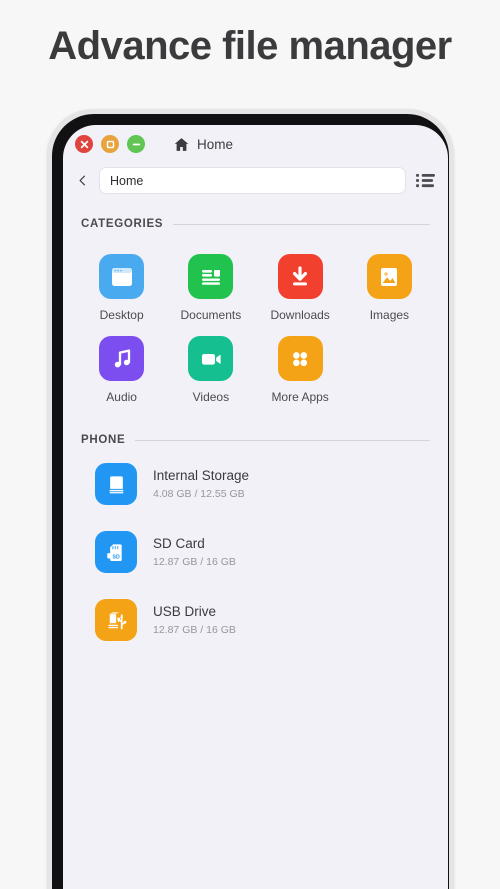 The height and width of the screenshot is (889, 500). I want to click on storage-text: SD Card 12.87 GB / 16 GB, so click(194, 552).